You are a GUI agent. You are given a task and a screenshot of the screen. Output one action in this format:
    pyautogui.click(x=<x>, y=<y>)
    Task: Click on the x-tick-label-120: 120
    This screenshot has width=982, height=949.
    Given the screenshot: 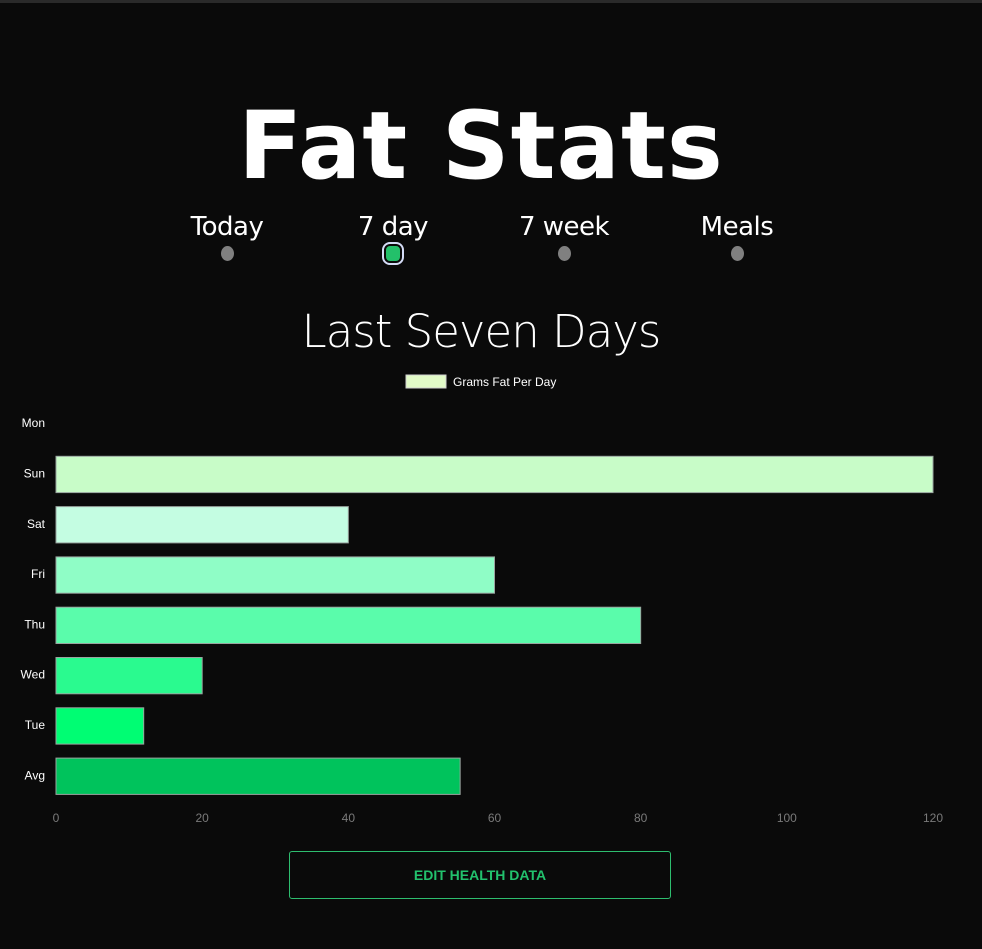 What is the action you would take?
    pyautogui.click(x=933, y=818)
    